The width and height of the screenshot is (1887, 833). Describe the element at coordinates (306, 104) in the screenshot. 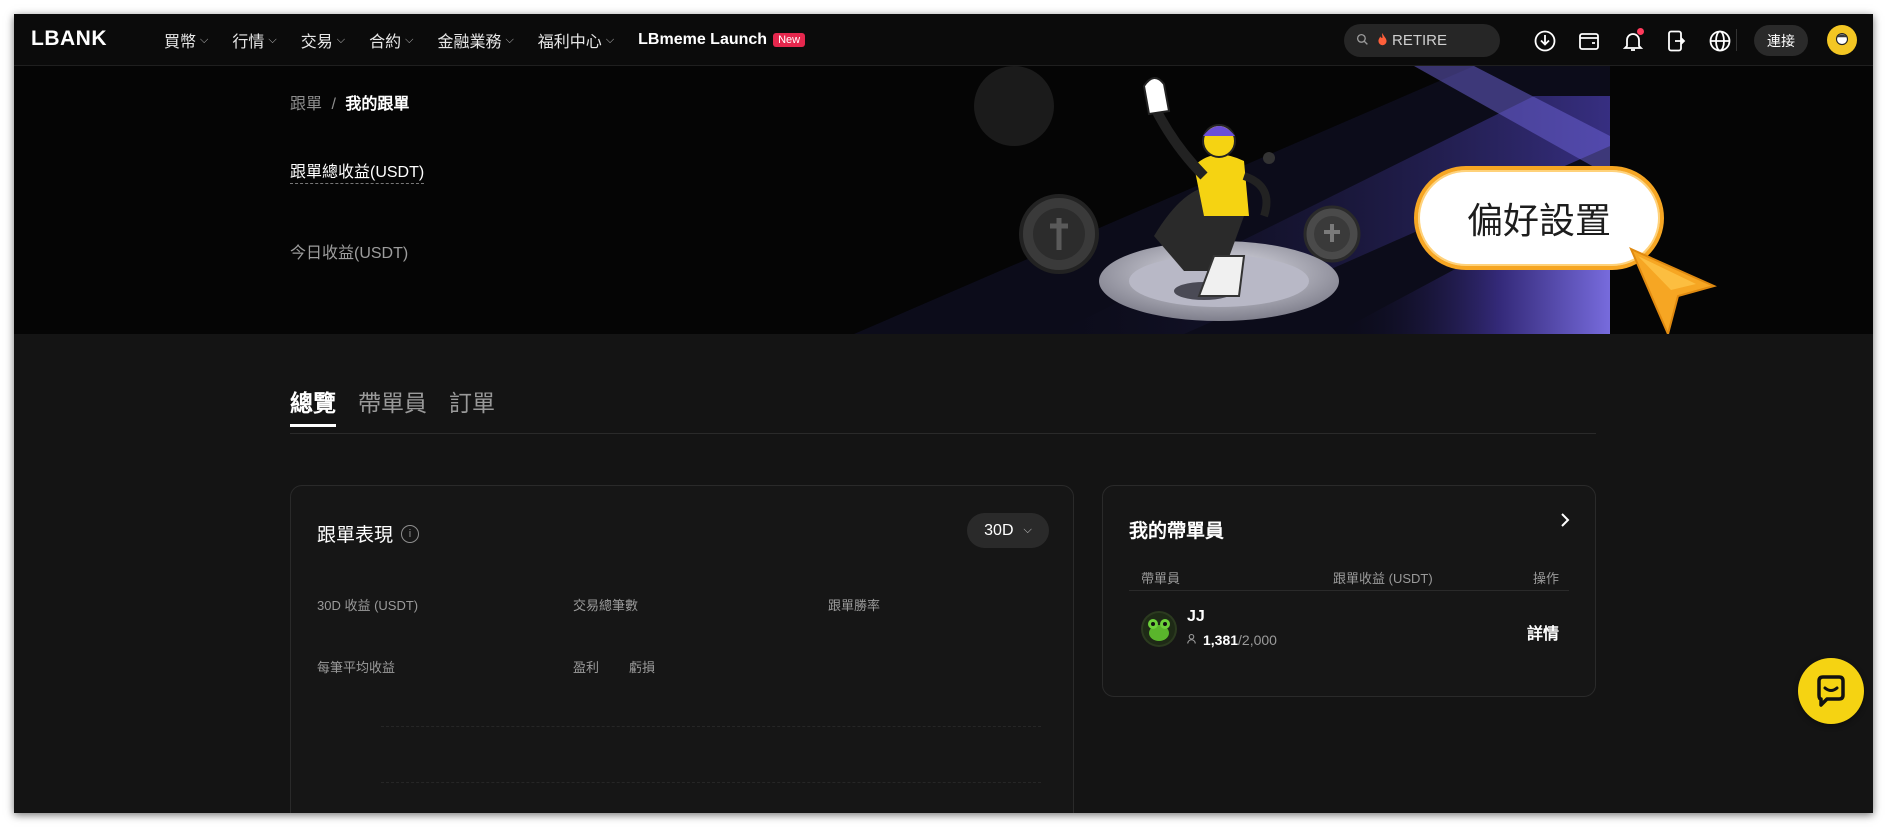

I see `breadcrumb-parent: 跟單` at that location.